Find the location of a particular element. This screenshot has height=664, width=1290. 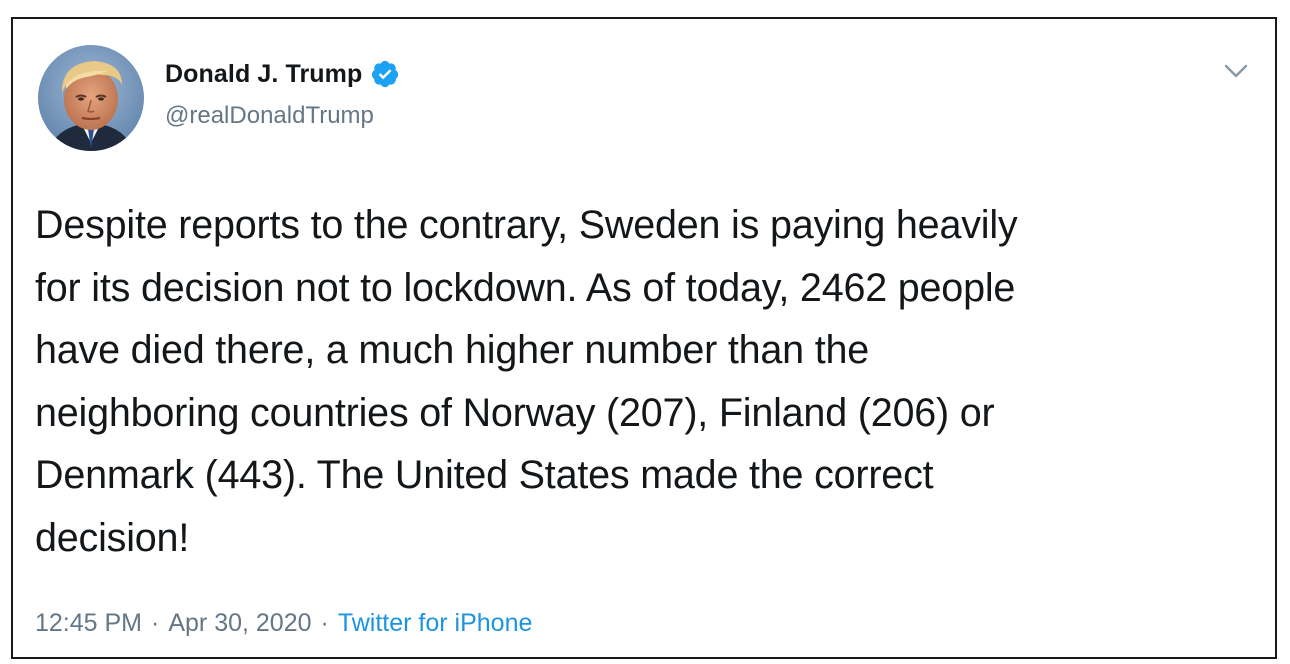

avatar is located at coordinates (91, 98).